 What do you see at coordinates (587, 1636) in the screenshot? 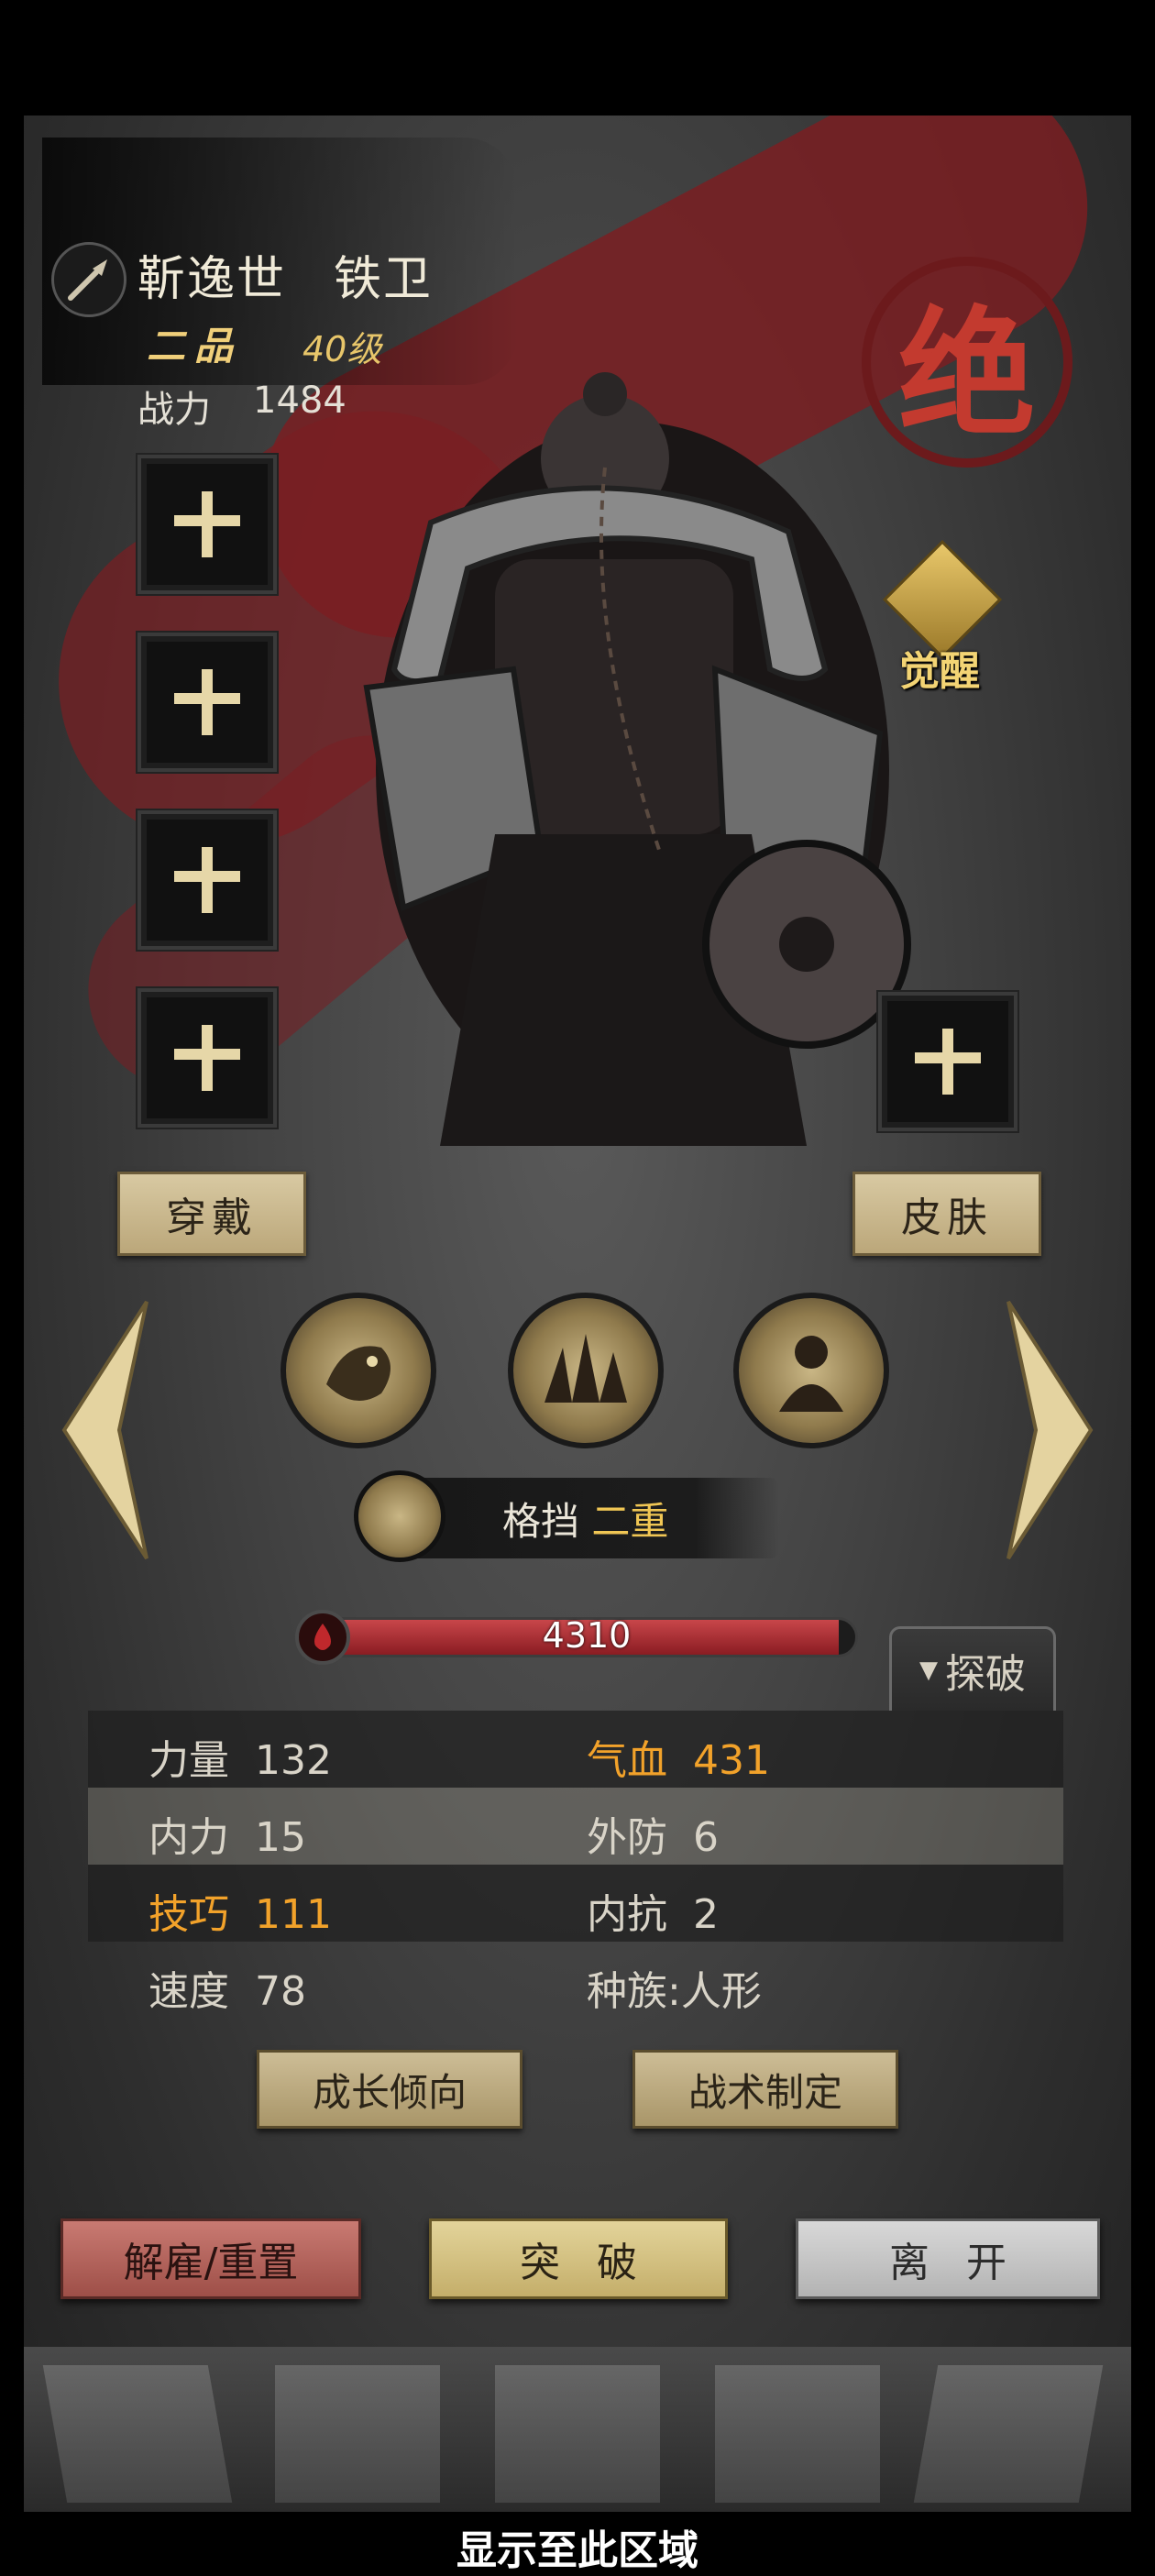
I see `hp-value: 4310` at bounding box center [587, 1636].